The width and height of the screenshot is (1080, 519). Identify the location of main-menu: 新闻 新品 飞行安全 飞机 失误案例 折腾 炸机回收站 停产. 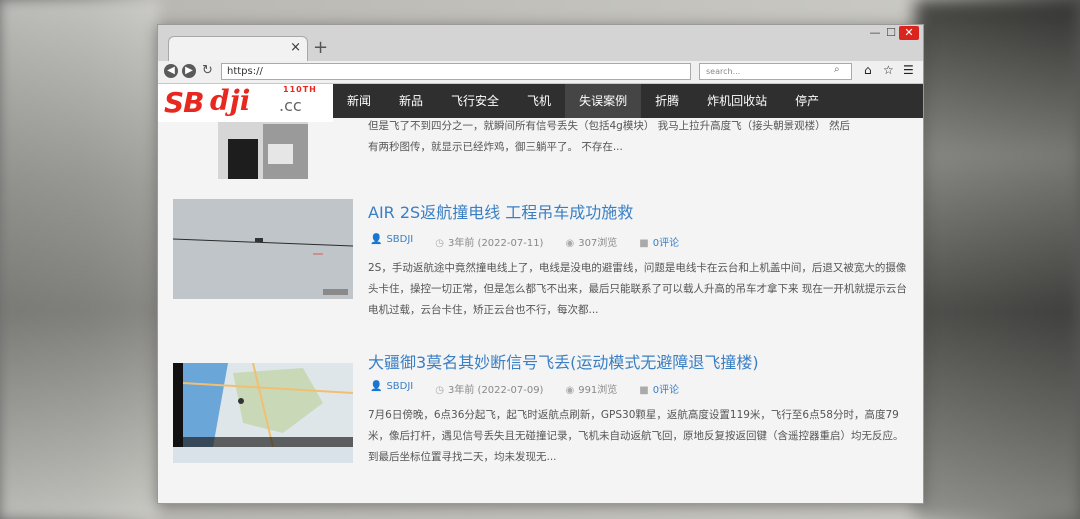
(583, 101).